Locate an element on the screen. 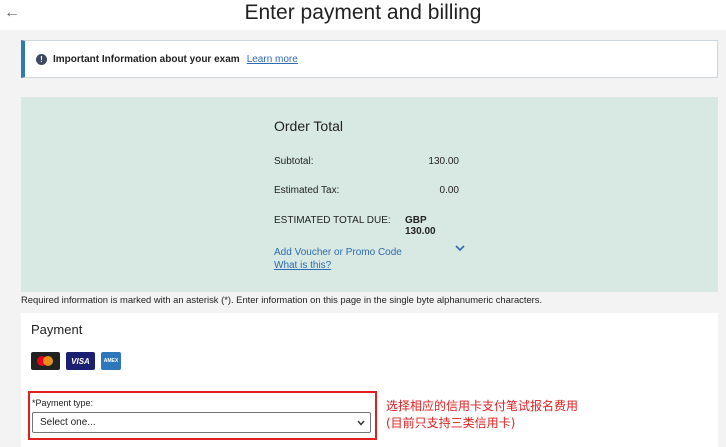 Image resolution: width=726 pixels, height=447 pixels. annotation-text: 选择相应的信用卡支付笔试报名费用 (目前只支持三类信用卡) is located at coordinates (482, 415).